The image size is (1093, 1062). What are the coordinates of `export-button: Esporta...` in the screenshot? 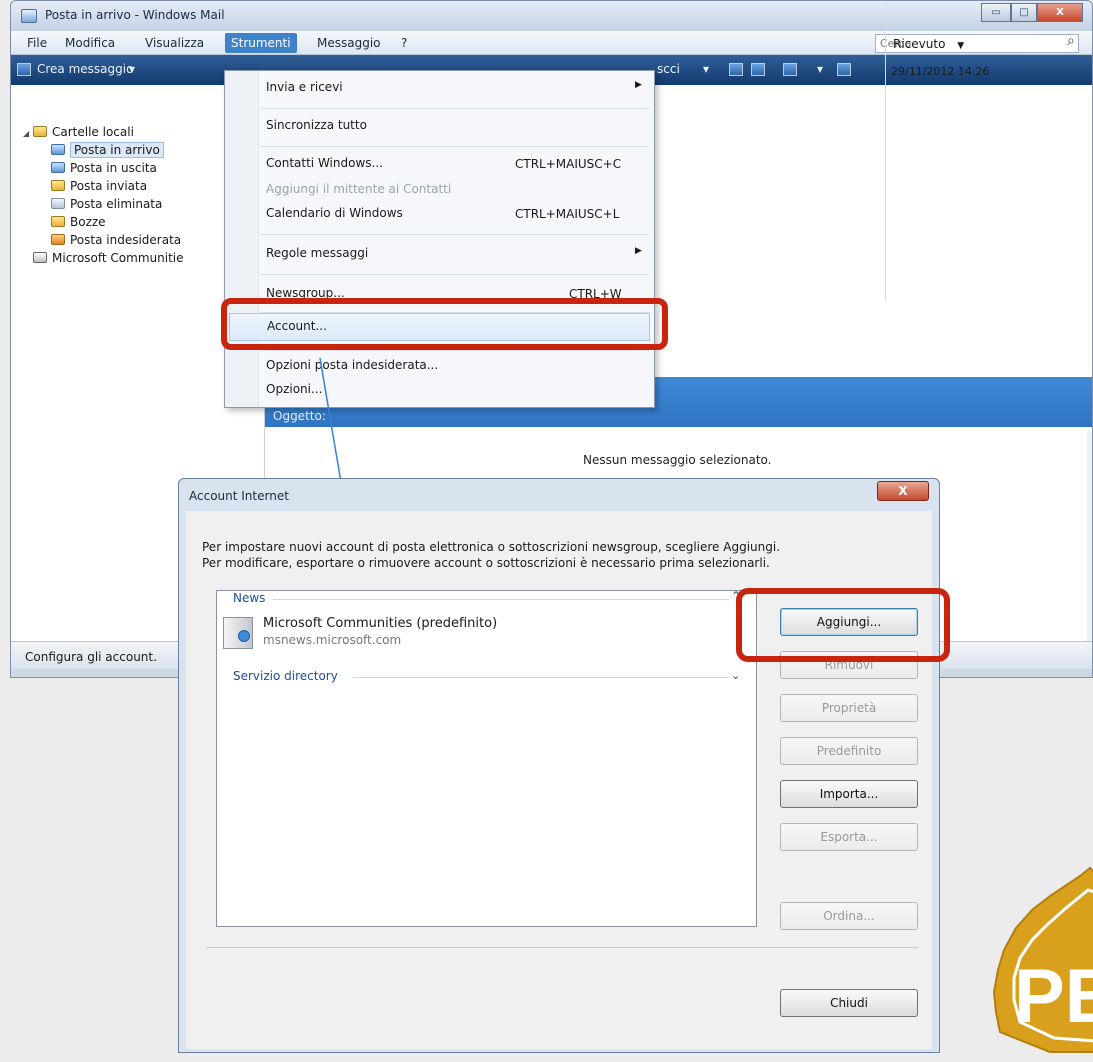 It's located at (849, 837).